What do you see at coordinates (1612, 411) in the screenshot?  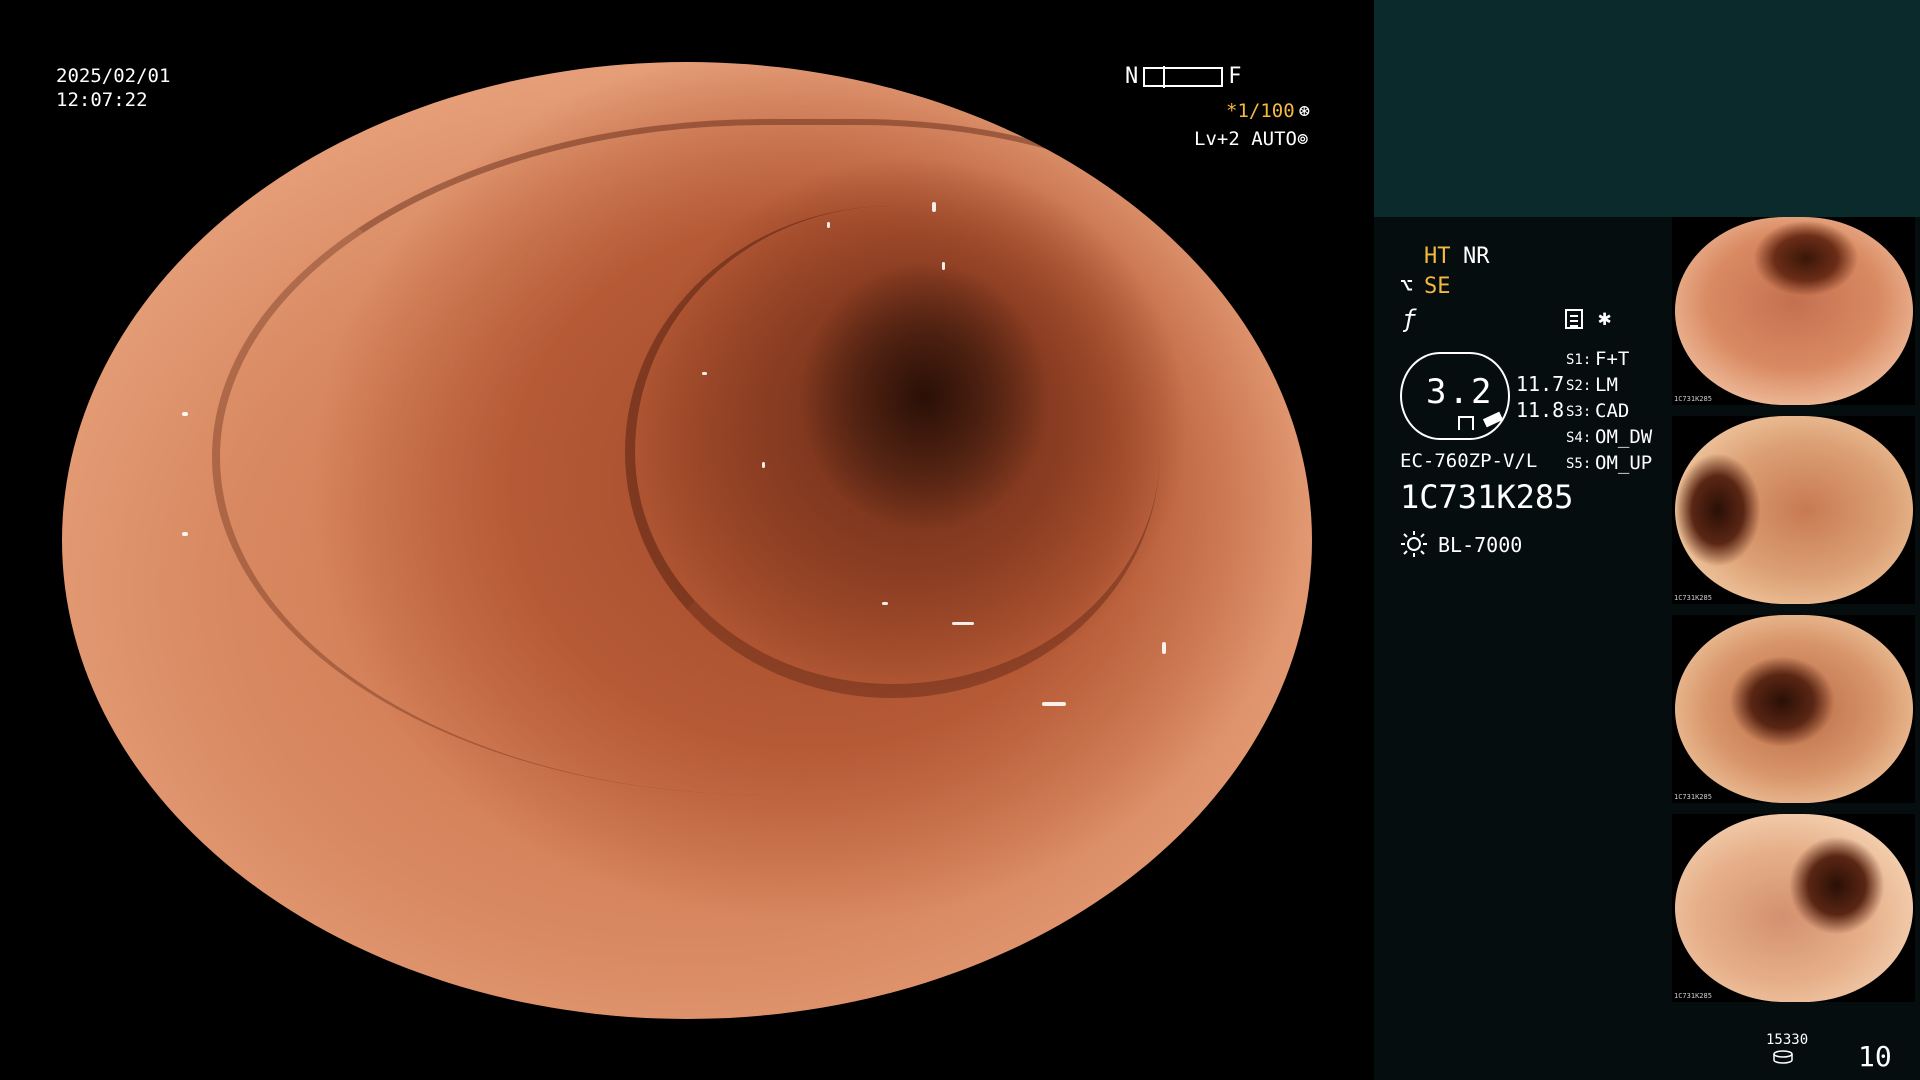 I see `switch-value: CAD` at bounding box center [1612, 411].